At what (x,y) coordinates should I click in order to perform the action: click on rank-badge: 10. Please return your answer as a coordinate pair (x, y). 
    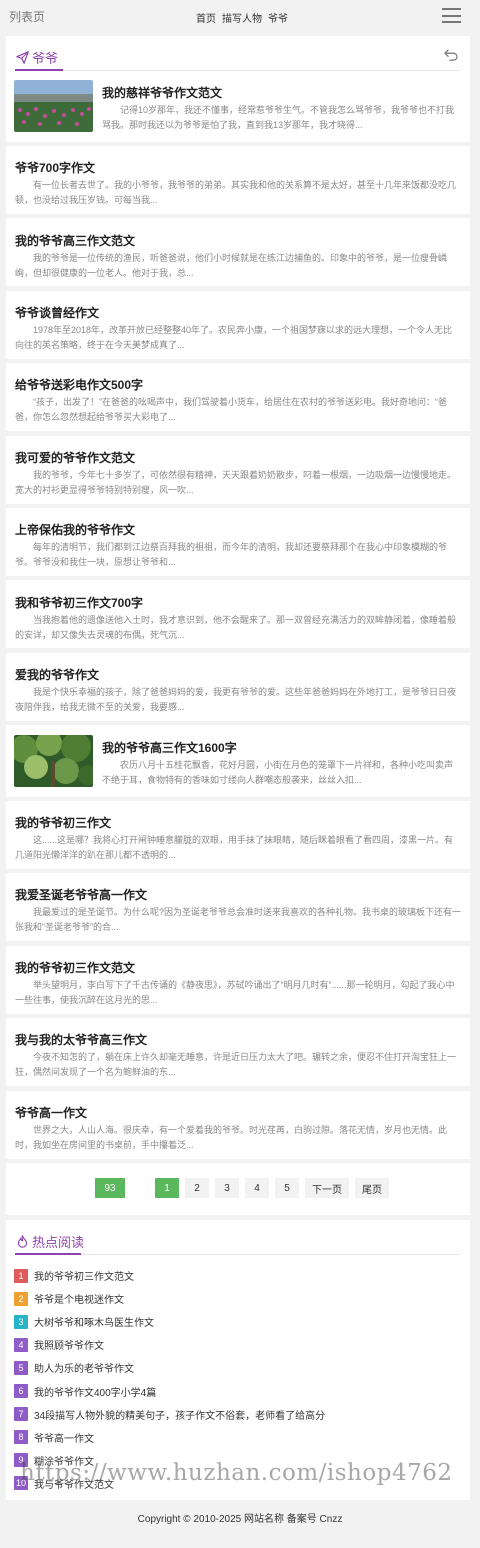
    Looking at the image, I should click on (21, 1483).